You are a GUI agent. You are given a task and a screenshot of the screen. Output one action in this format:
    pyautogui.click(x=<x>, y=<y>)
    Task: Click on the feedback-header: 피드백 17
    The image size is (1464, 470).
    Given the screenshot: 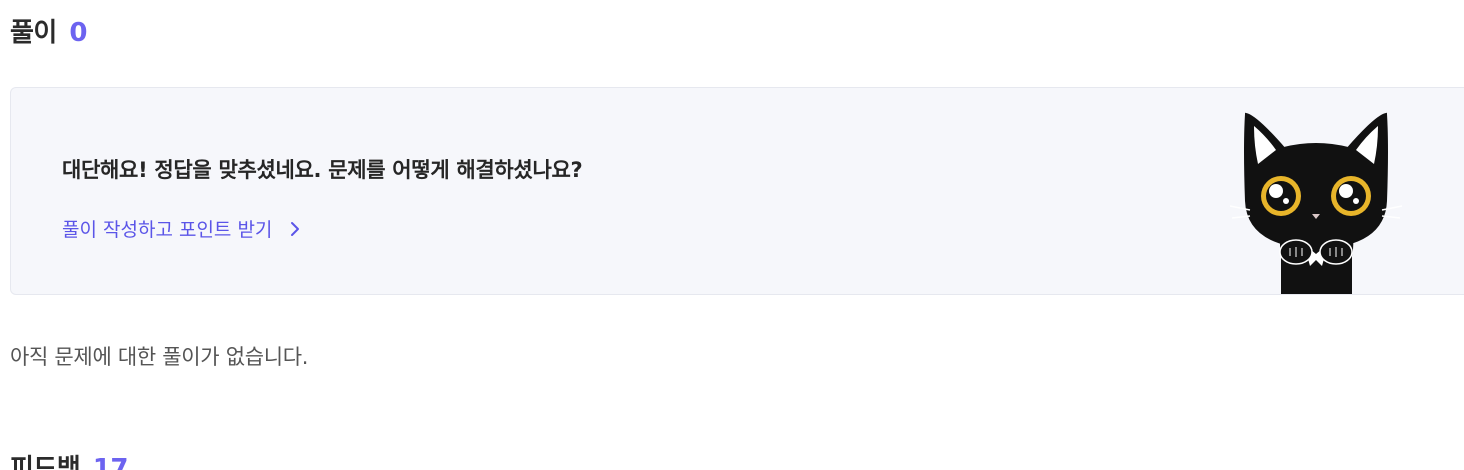 What is the action you would take?
    pyautogui.click(x=69, y=459)
    